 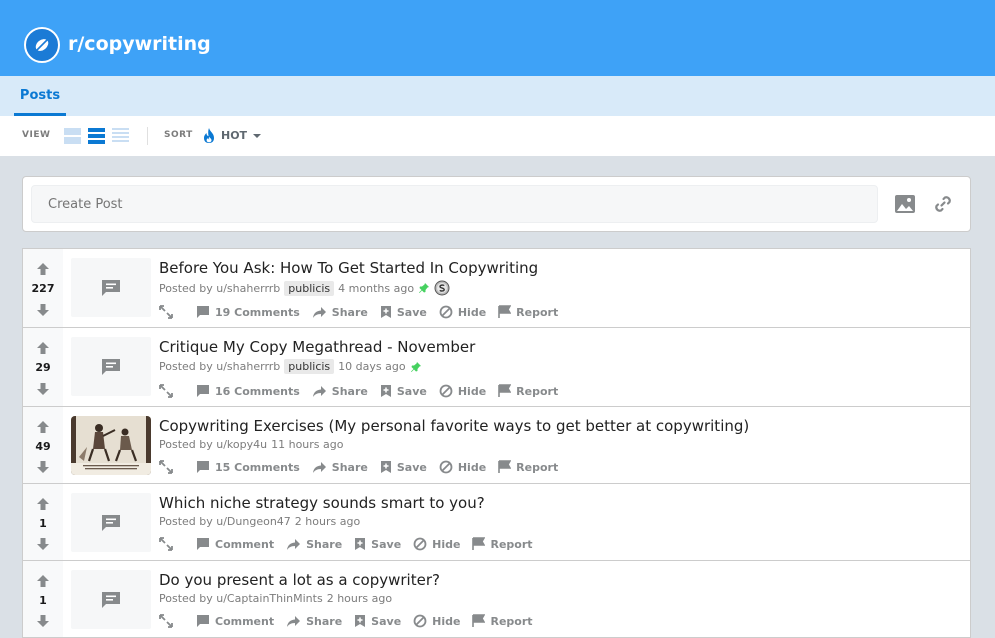 What do you see at coordinates (446, 312) in the screenshot?
I see `hide-icon` at bounding box center [446, 312].